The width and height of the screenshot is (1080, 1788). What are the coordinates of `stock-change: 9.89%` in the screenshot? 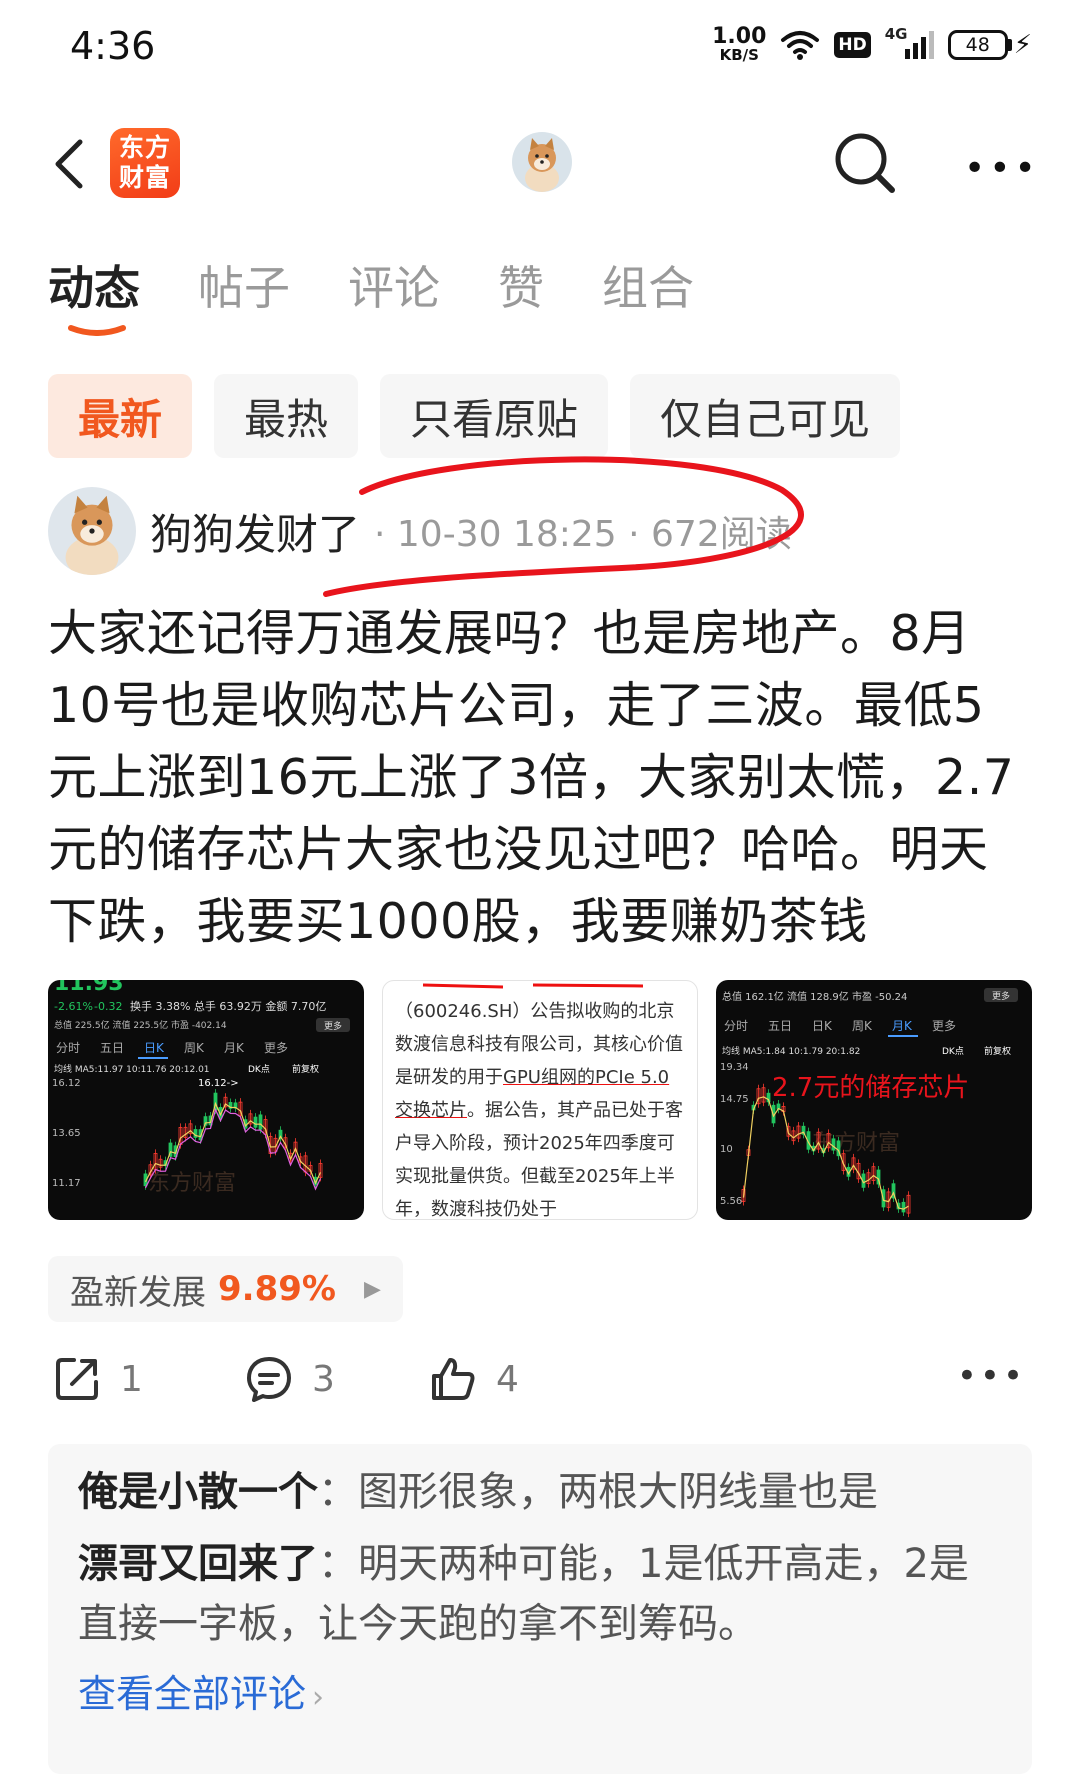 It's located at (277, 1289).